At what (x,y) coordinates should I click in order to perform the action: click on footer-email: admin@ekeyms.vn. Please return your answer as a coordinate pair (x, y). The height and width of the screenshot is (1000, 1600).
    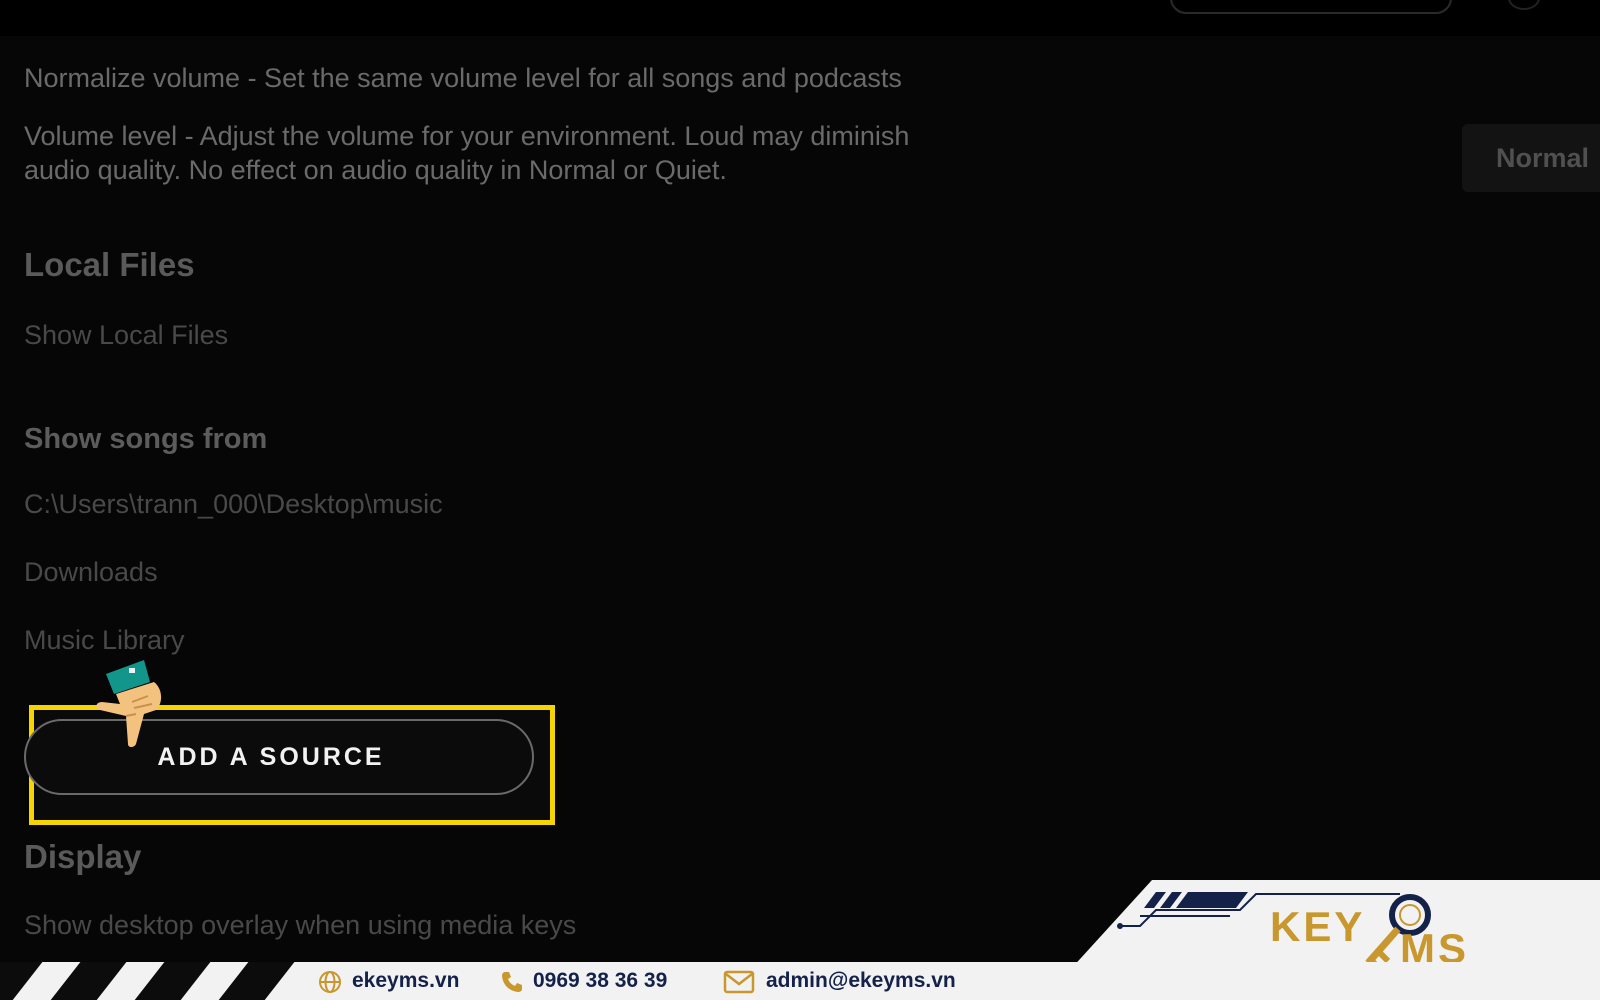
    Looking at the image, I should click on (861, 981).